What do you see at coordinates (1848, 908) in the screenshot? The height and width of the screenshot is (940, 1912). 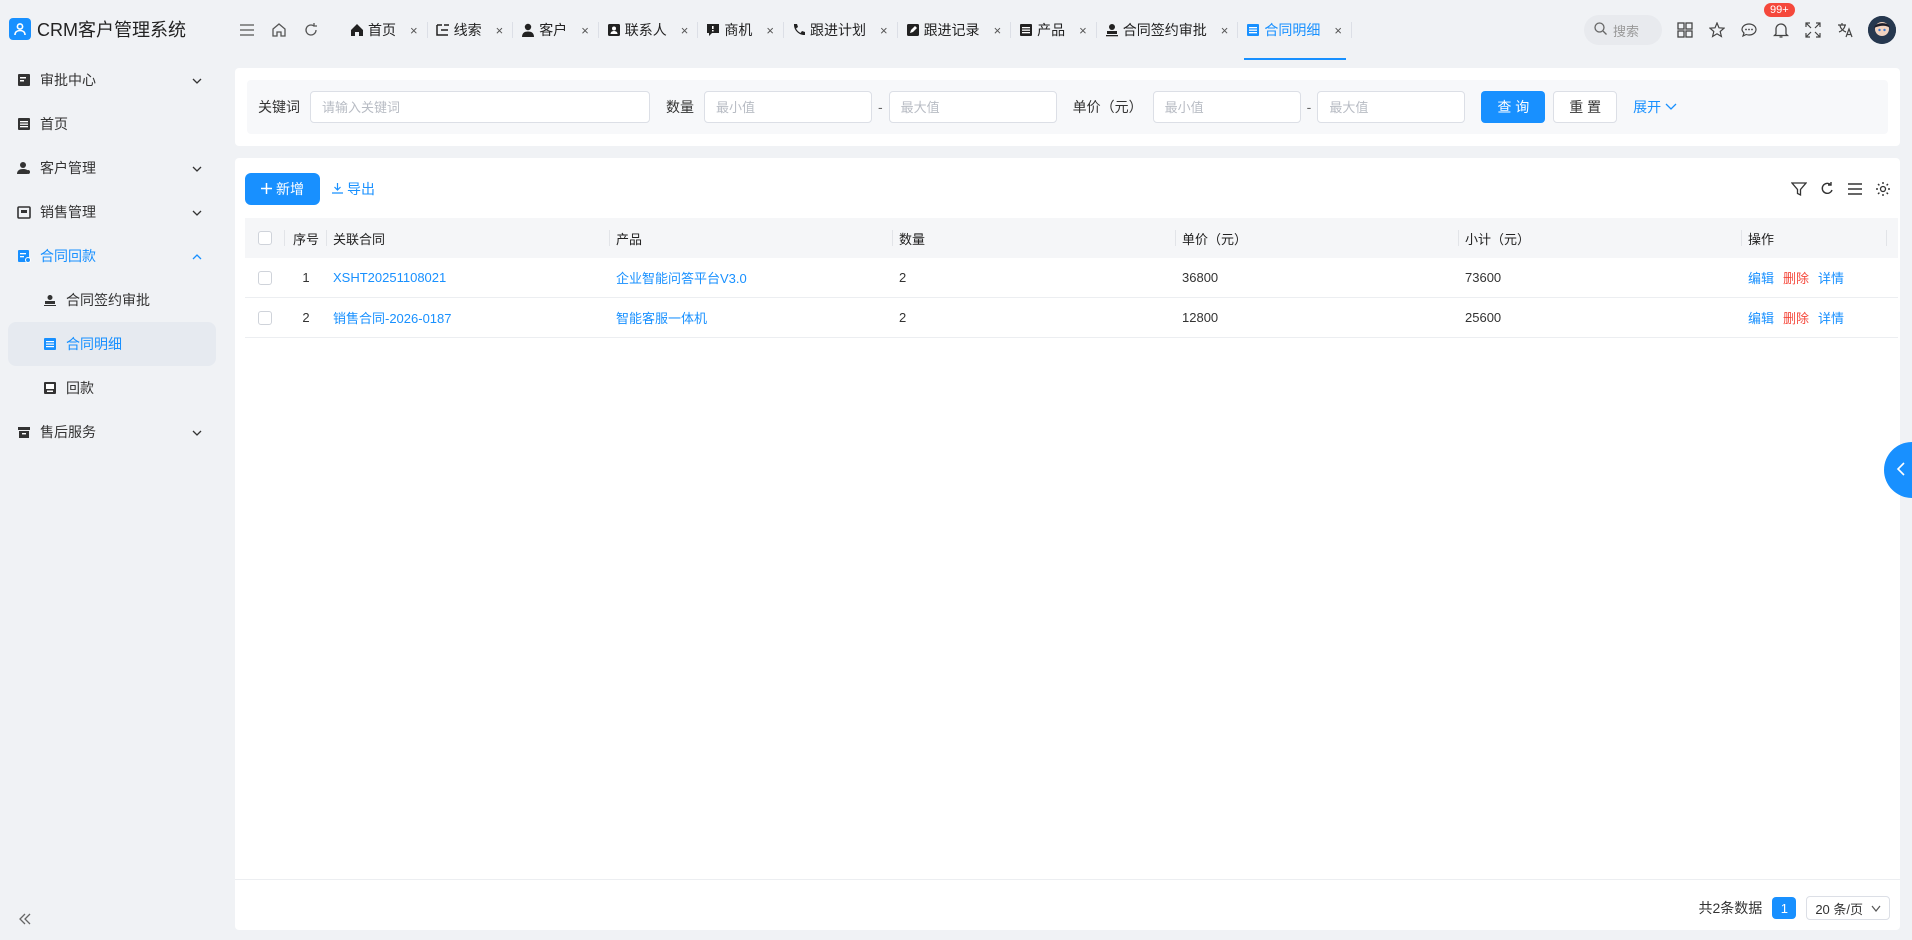 I see `page-size-select: 20 条/页` at bounding box center [1848, 908].